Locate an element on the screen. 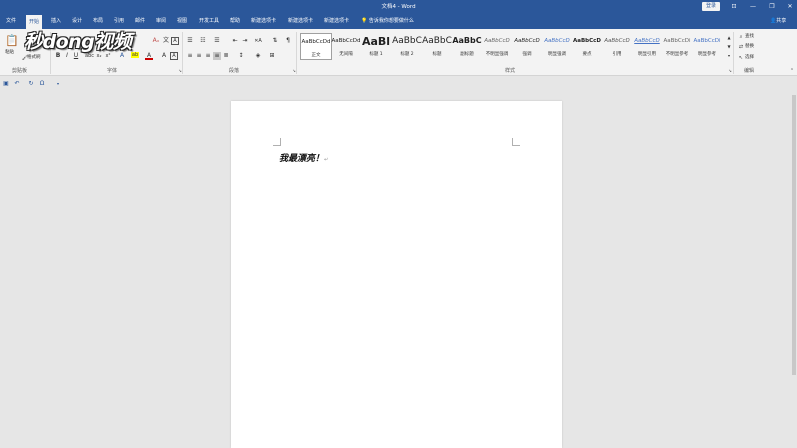 The image size is (797, 448). format-painter-label: 格式刷 is located at coordinates (34, 58).